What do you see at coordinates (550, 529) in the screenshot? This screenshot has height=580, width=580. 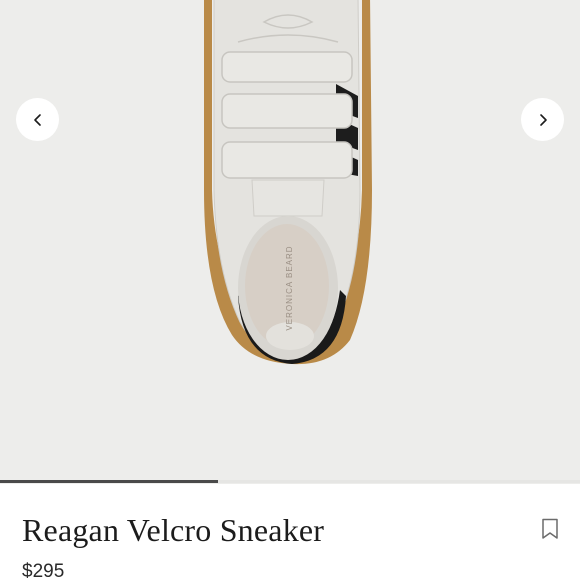 I see `bookmark-icon` at bounding box center [550, 529].